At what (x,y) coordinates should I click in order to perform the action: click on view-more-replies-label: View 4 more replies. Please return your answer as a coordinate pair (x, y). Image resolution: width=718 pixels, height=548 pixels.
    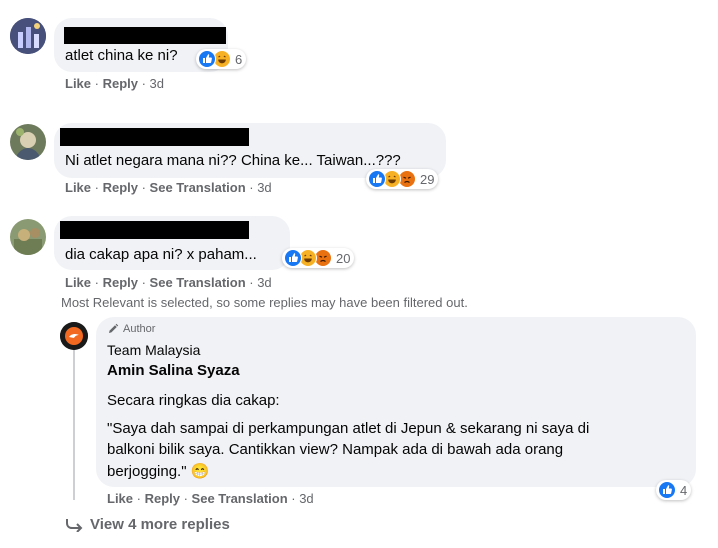
    Looking at the image, I should click on (160, 524).